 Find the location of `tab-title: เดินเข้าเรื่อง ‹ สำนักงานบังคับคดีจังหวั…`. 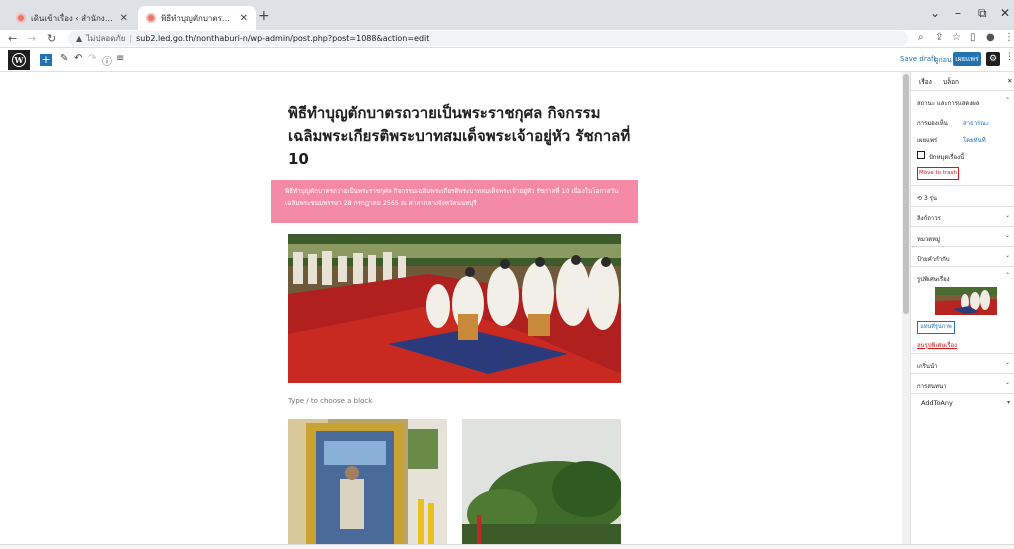

tab-title: เดินเข้าเรื่อง ‹ สำนักงานบังคับคดีจังหวั… is located at coordinates (72, 18).